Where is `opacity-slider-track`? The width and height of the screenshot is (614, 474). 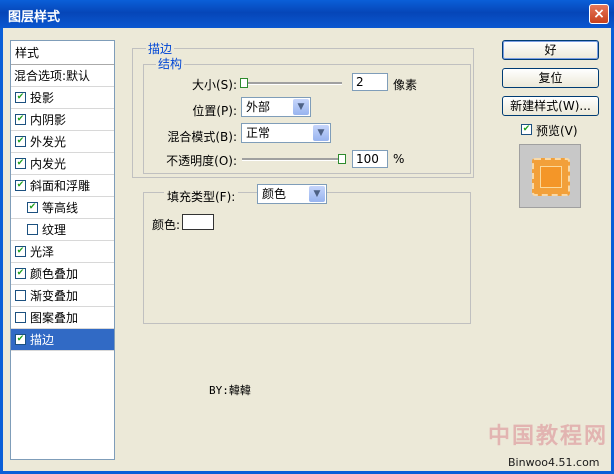 opacity-slider-track is located at coordinates (292, 159).